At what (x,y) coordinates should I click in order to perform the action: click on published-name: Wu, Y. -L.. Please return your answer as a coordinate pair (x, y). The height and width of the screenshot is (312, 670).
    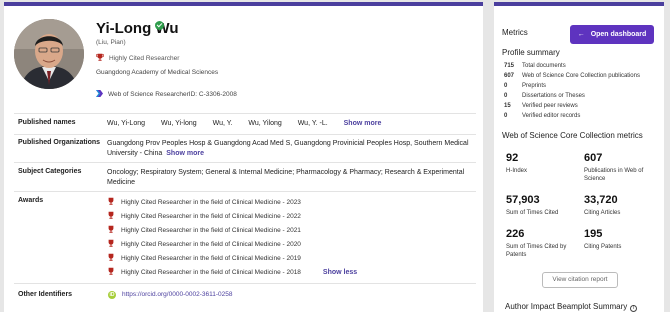
    Looking at the image, I should click on (312, 123).